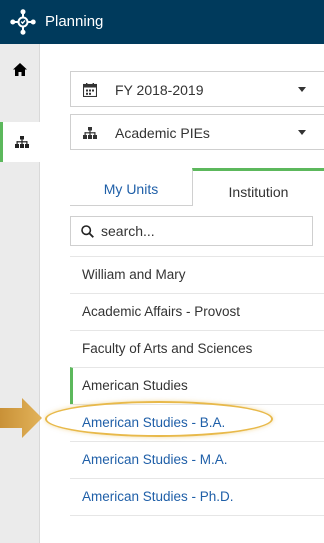 This screenshot has height=543, width=324. What do you see at coordinates (90, 90) in the screenshot?
I see `calendar-icon` at bounding box center [90, 90].